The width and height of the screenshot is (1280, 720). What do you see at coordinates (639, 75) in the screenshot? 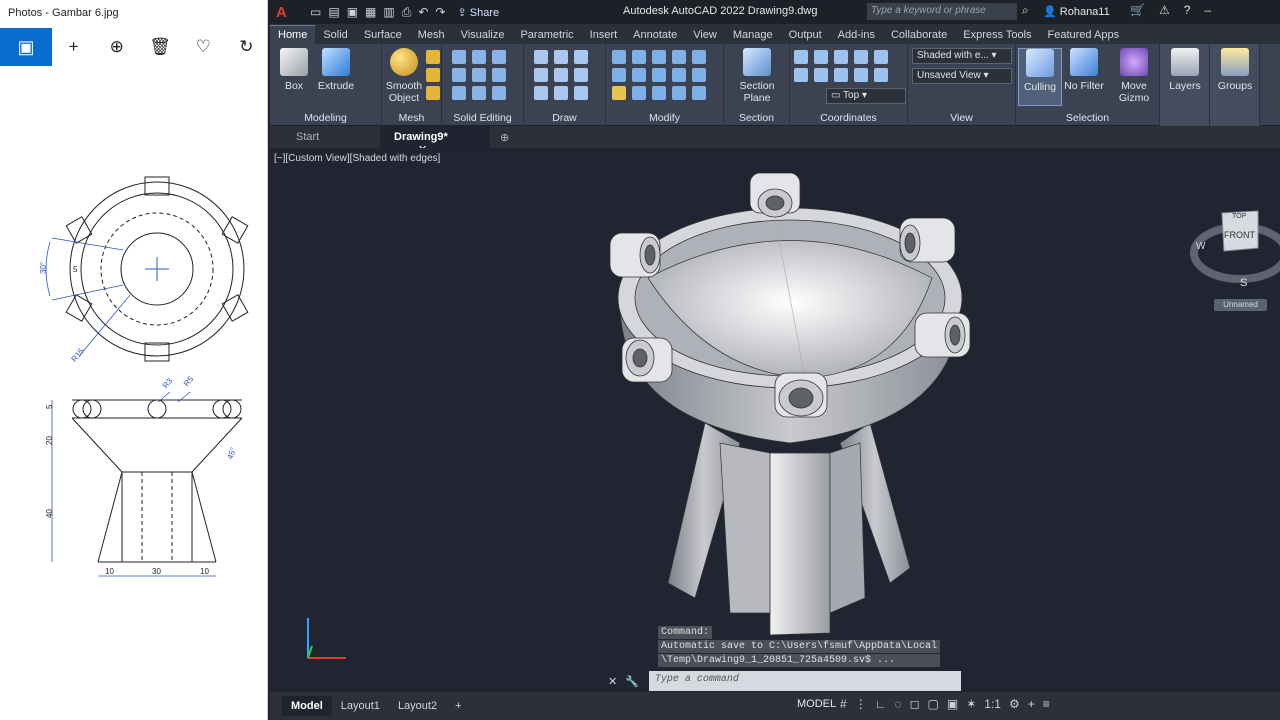
I see `3d-rotate-icon` at bounding box center [639, 75].